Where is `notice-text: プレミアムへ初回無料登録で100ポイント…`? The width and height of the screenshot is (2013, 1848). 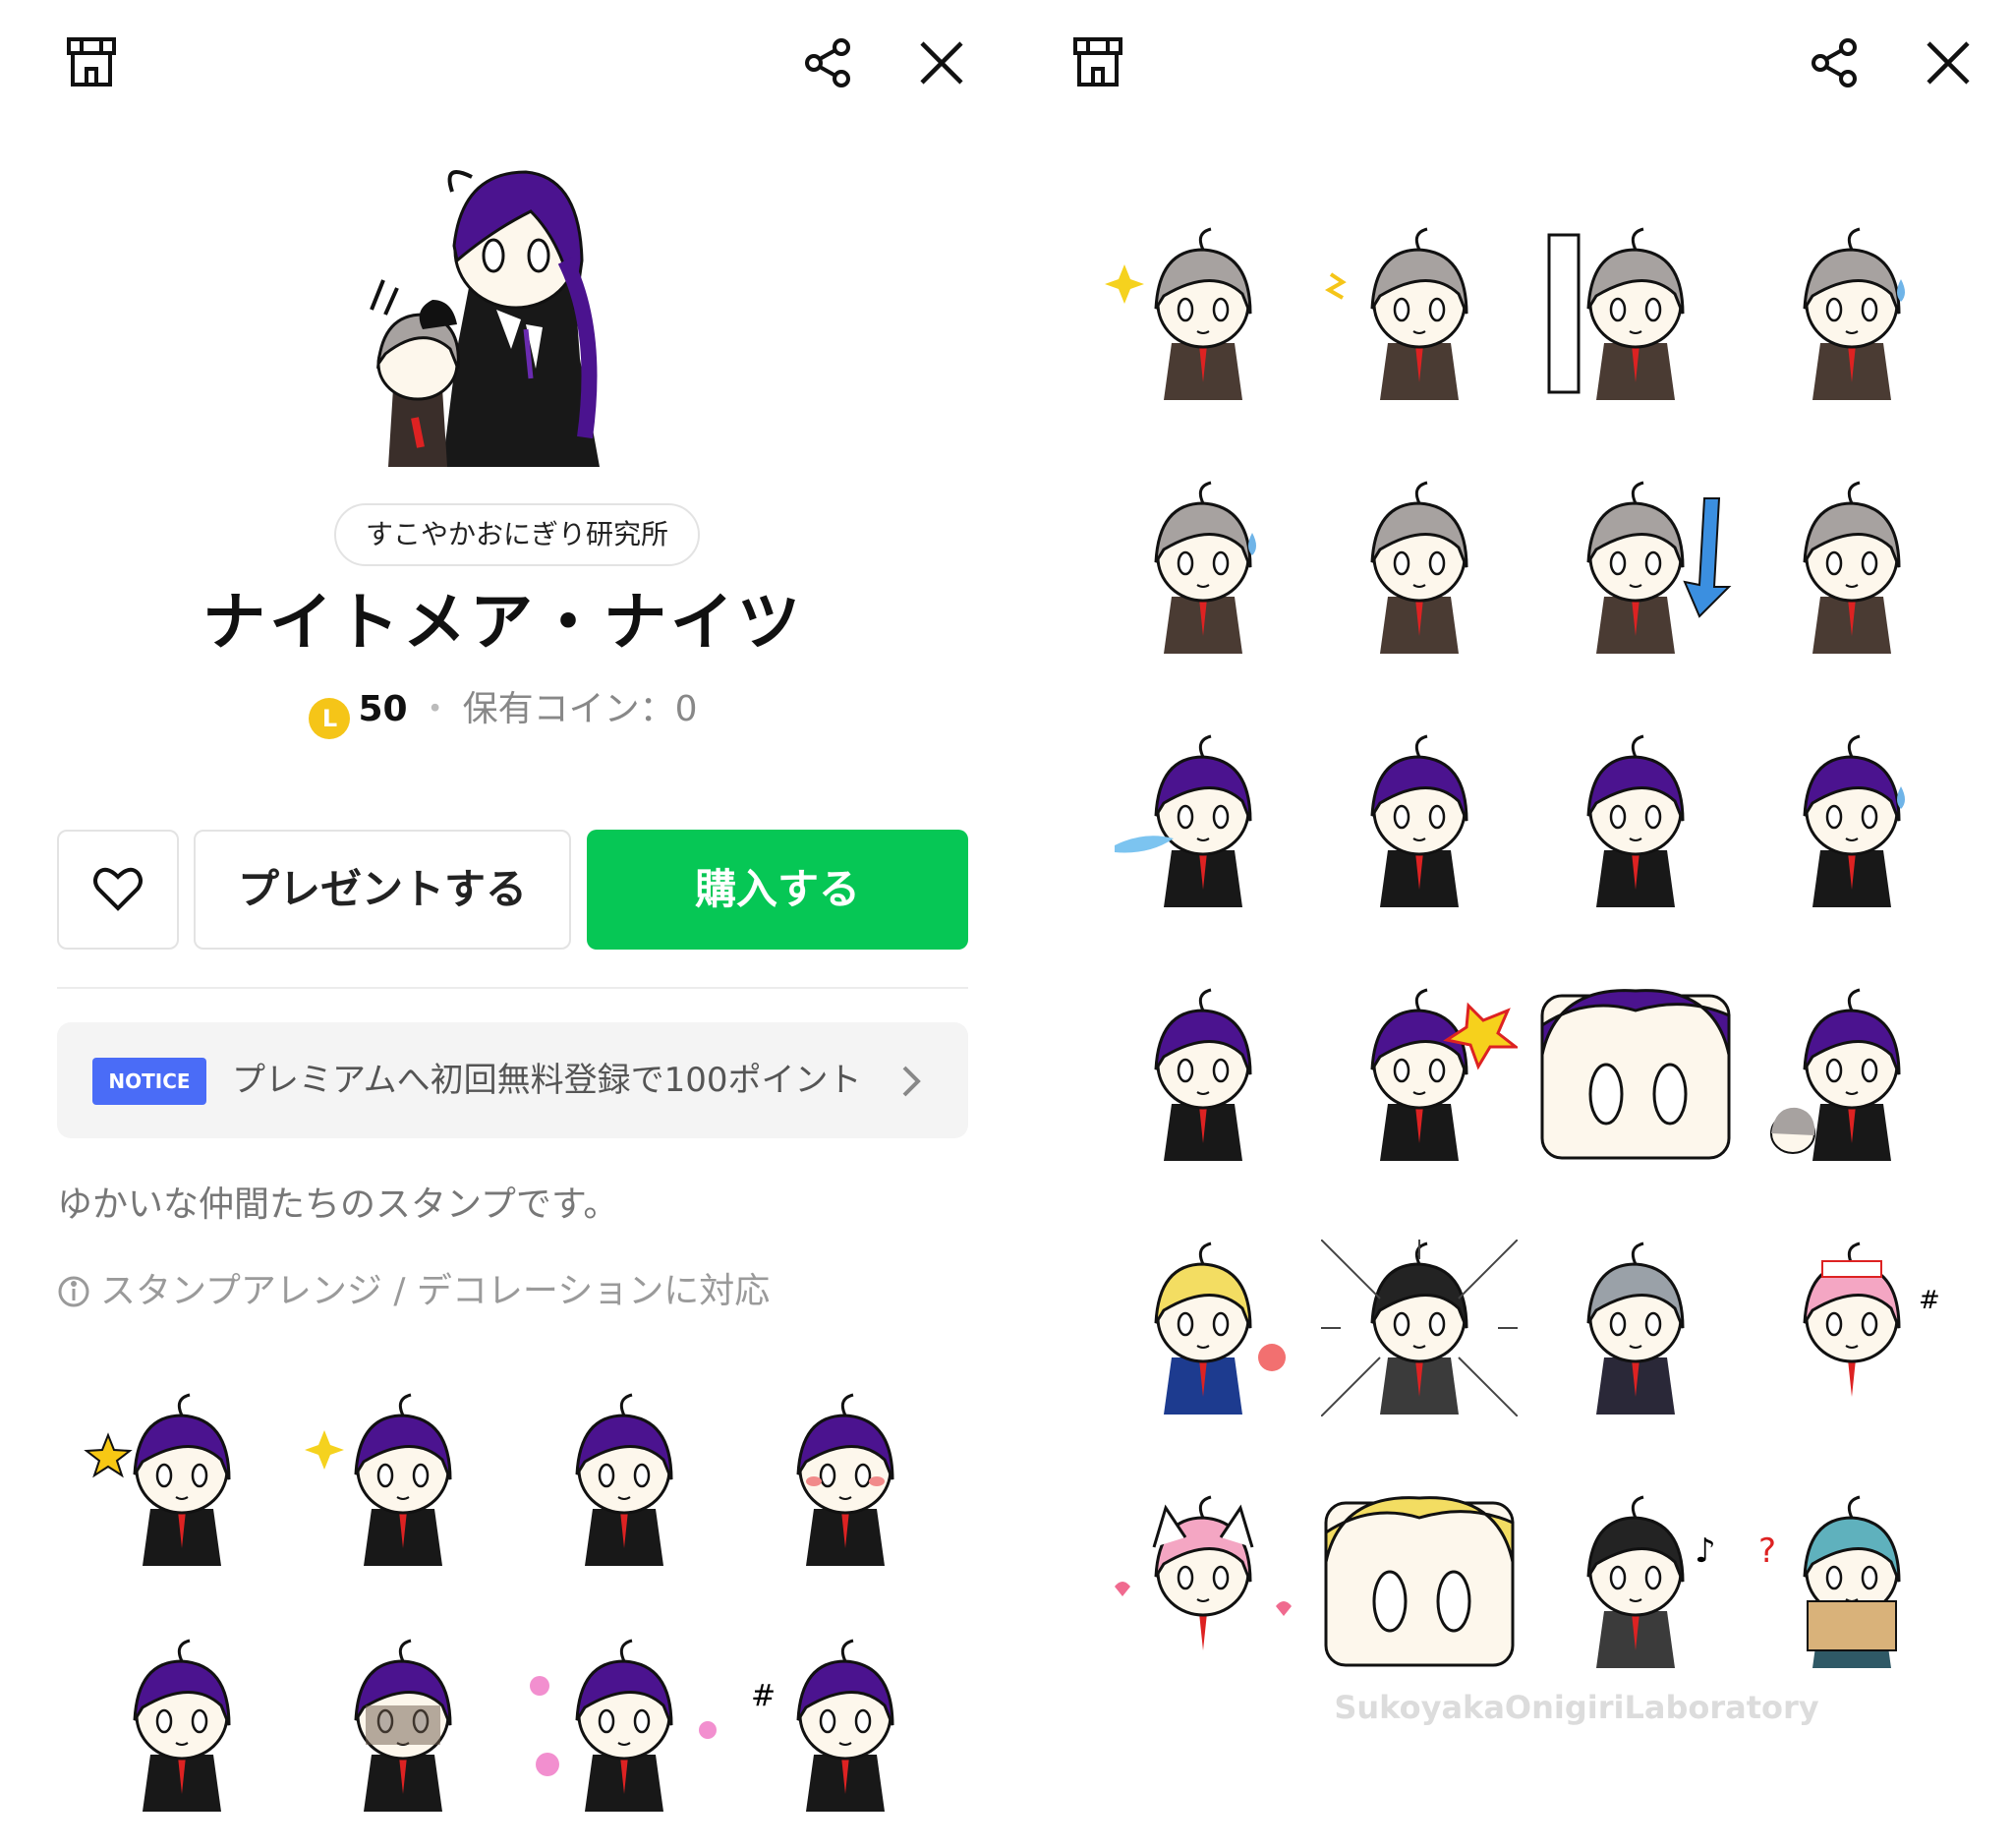
notice-text: プレミアムへ初回無料登録で100ポイント… is located at coordinates (546, 1080).